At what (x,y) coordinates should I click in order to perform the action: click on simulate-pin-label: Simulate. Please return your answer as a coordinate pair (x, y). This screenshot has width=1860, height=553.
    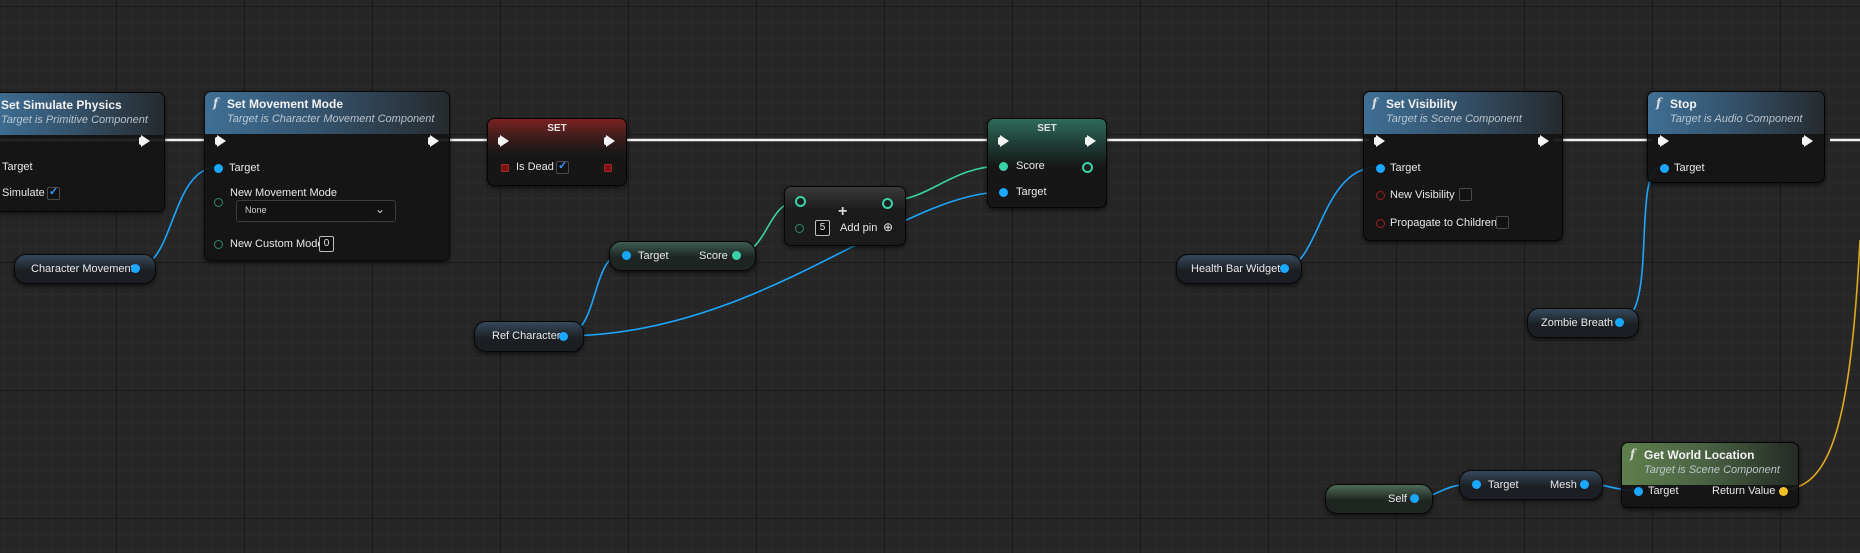
    Looking at the image, I should click on (23, 193).